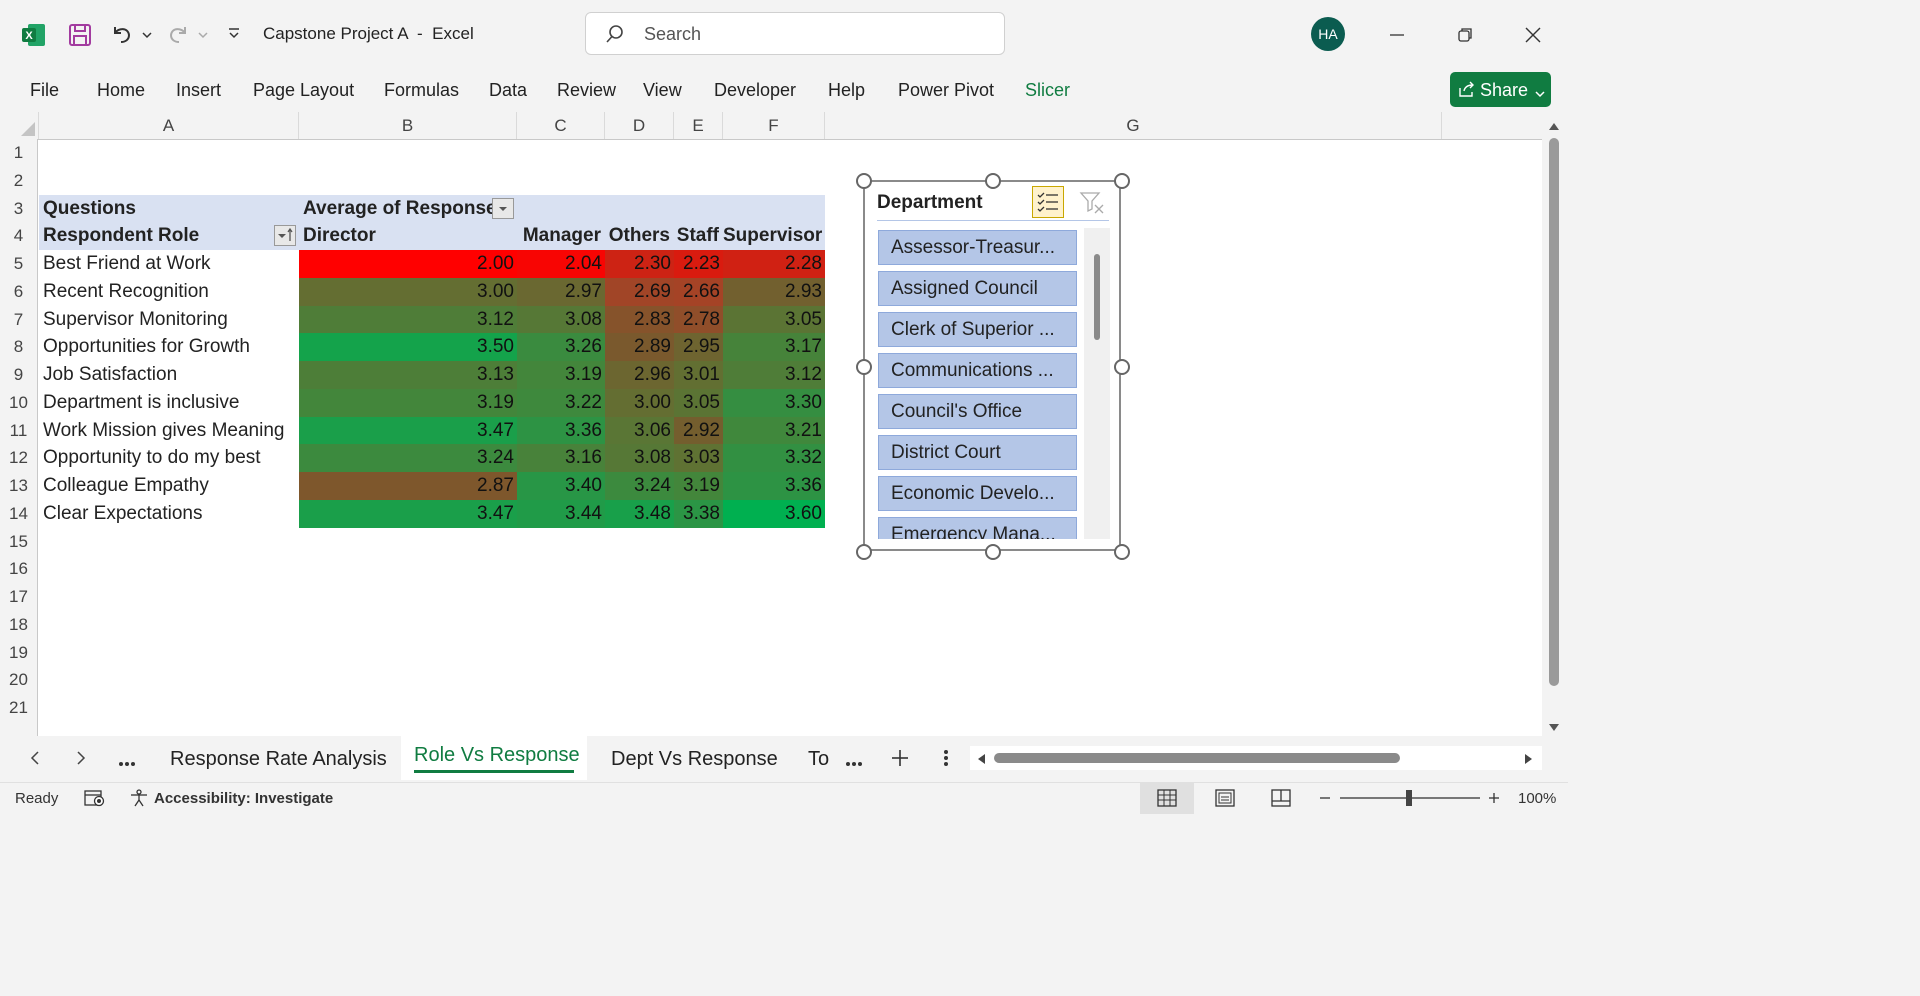 The height and width of the screenshot is (996, 1920). What do you see at coordinates (846, 90) in the screenshot?
I see `menu-help: Help` at bounding box center [846, 90].